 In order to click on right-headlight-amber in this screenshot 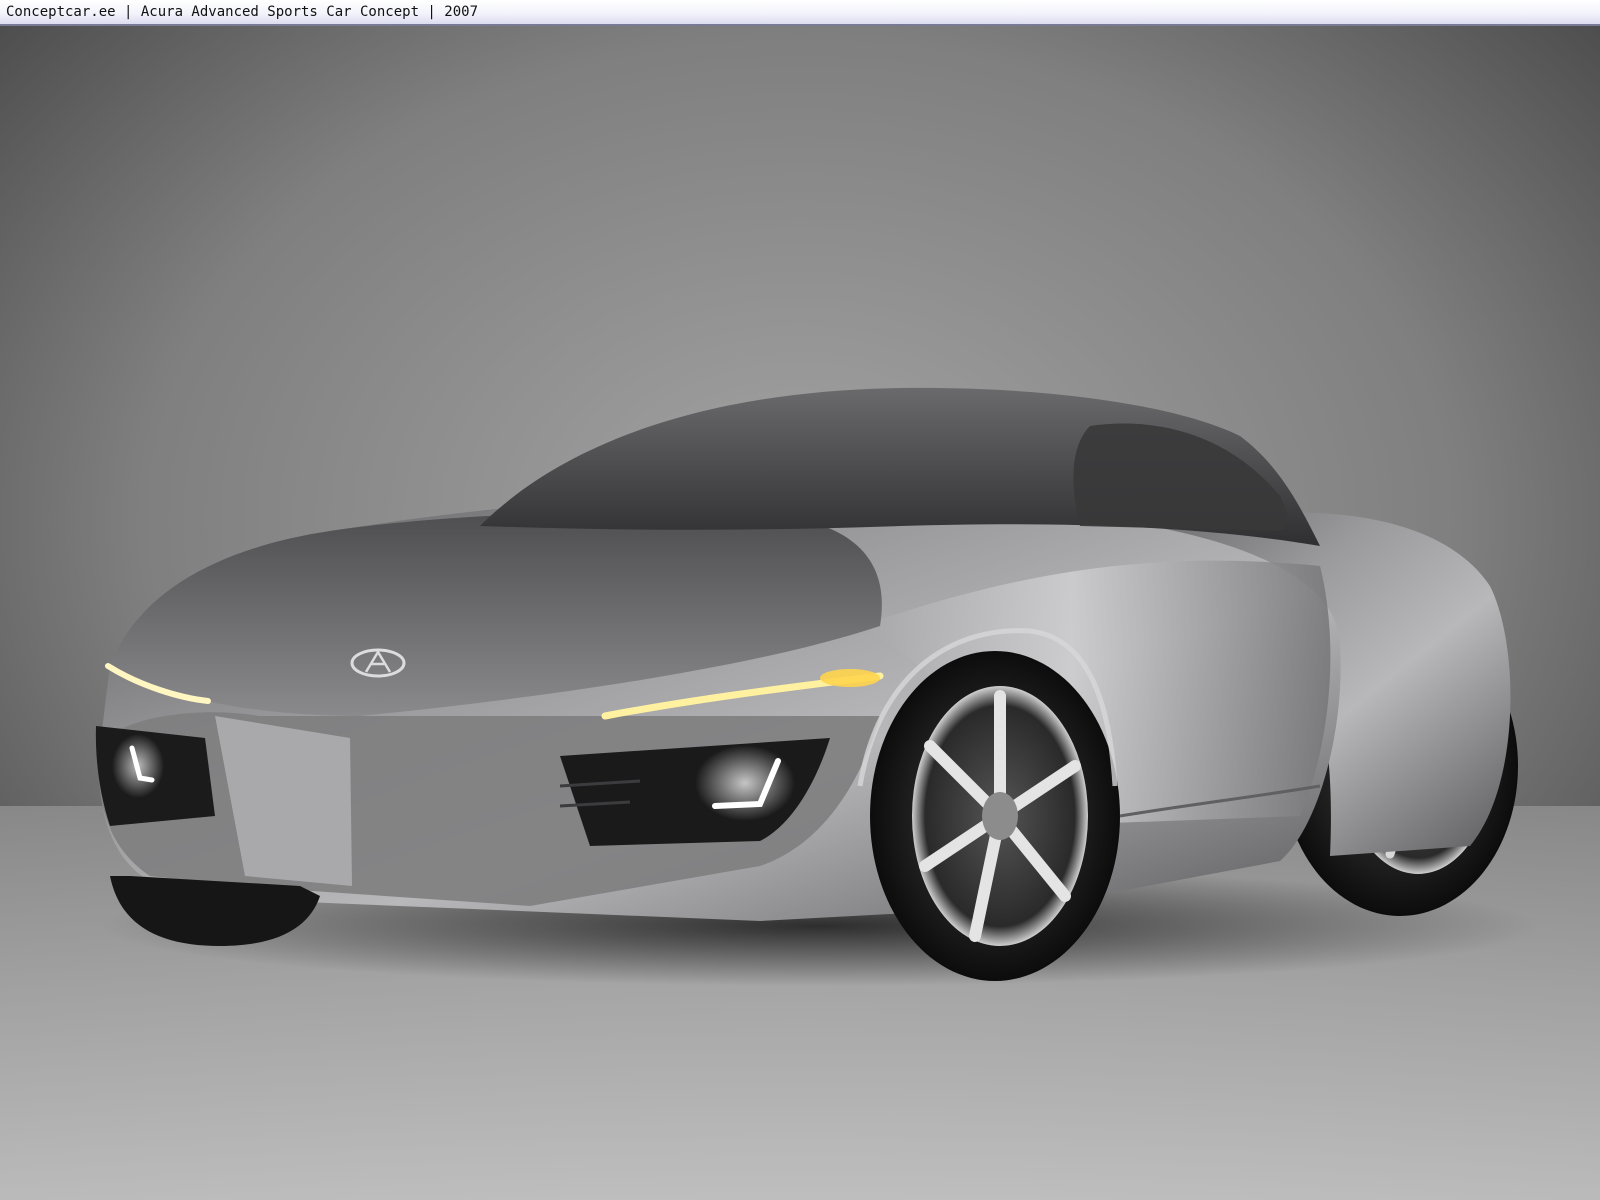, I will do `click(850, 678)`.